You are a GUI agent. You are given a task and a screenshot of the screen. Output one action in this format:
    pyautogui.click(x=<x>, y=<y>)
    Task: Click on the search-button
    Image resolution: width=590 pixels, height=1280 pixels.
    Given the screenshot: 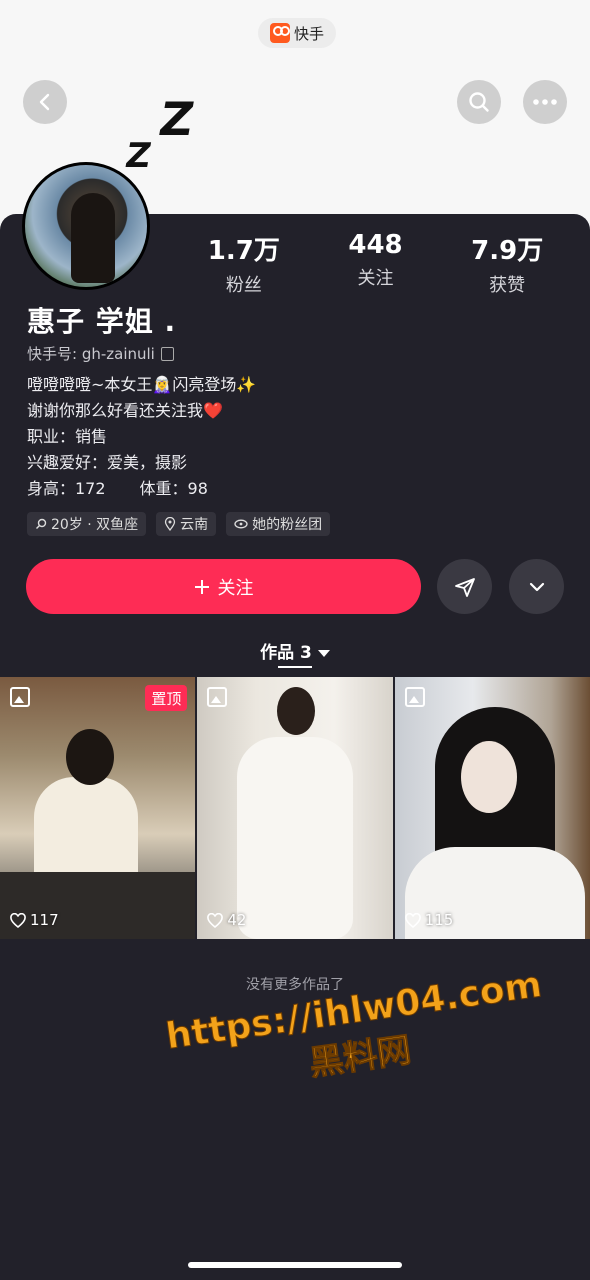 What is the action you would take?
    pyautogui.click(x=479, y=102)
    